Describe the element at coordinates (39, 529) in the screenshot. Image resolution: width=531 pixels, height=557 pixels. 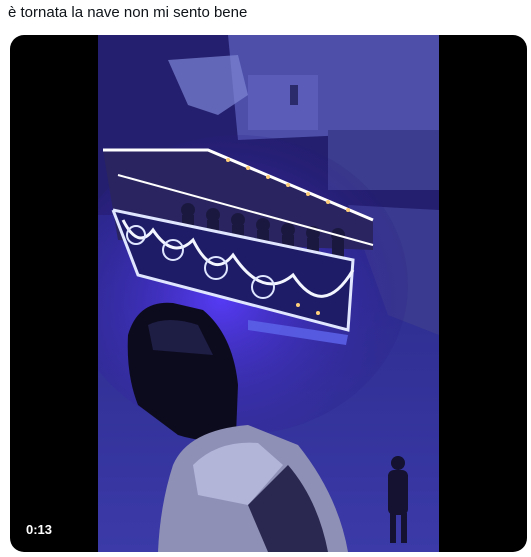
I see `video-timestamp: 0:13` at that location.